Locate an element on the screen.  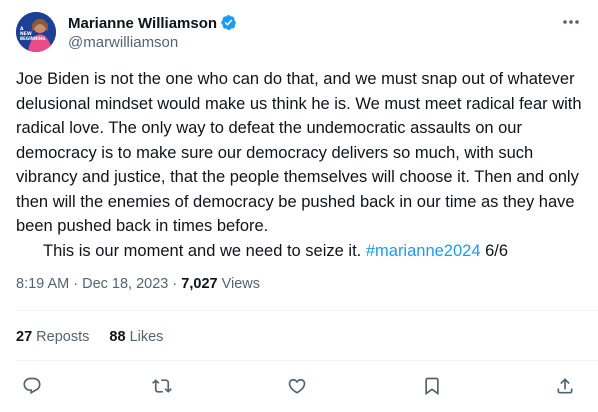
views-label: Views is located at coordinates (241, 284).